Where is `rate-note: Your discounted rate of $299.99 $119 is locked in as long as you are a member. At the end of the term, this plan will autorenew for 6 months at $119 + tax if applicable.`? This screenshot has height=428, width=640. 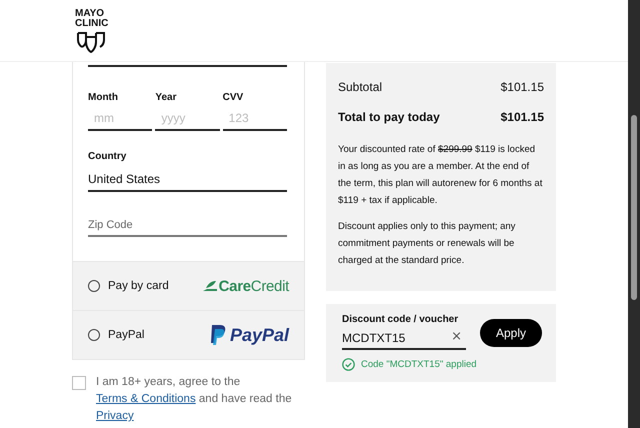 rate-note: Your discounted rate of $299.99 $119 is locked in as long as you are a member. At the end of the term, this plan will autorenew for 6 months at $119 + tax if applicable. is located at coordinates (441, 175).